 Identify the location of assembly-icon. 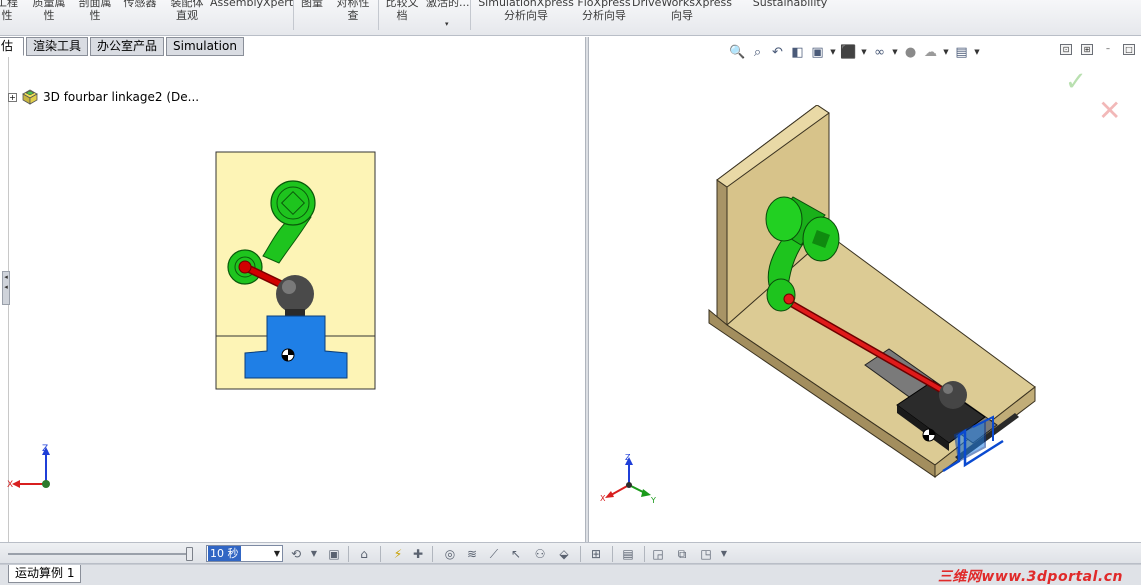
(30, 97).